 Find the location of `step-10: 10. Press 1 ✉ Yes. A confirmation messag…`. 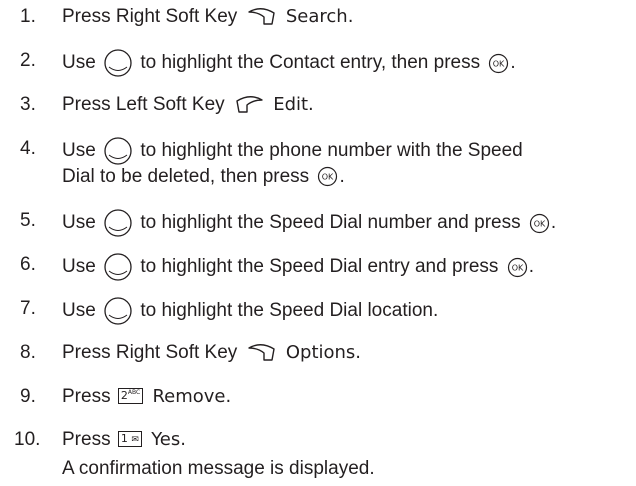

step-10: 10. Press 1 ✉ Yes. A confirmation messag… is located at coordinates (318, 456).